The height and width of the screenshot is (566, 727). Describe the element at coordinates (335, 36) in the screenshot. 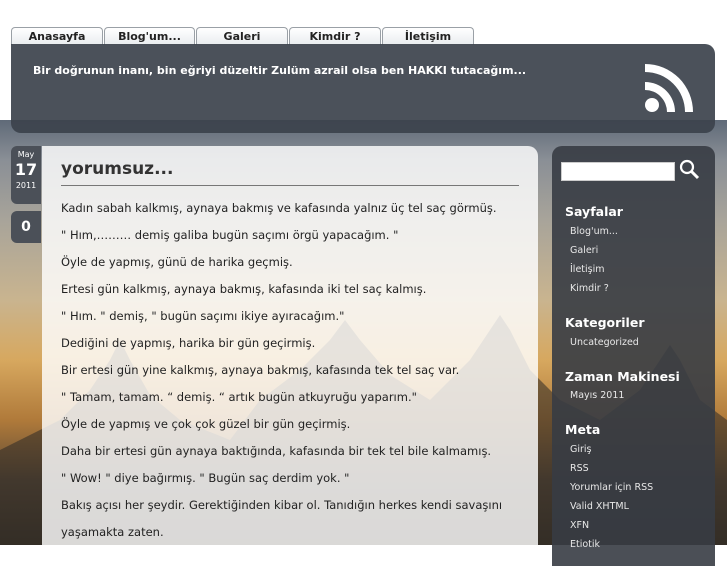

I see `tab-kimdir: Kimdir ?` at that location.